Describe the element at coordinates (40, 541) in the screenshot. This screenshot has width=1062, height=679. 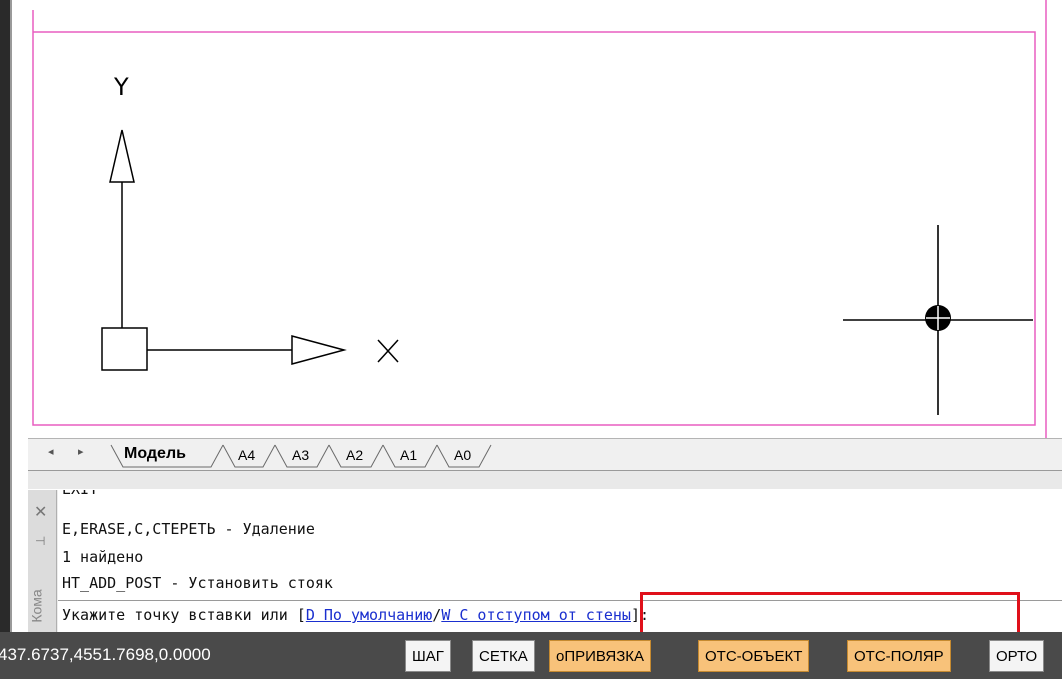
I see `pin-icon: ⊣` at that location.